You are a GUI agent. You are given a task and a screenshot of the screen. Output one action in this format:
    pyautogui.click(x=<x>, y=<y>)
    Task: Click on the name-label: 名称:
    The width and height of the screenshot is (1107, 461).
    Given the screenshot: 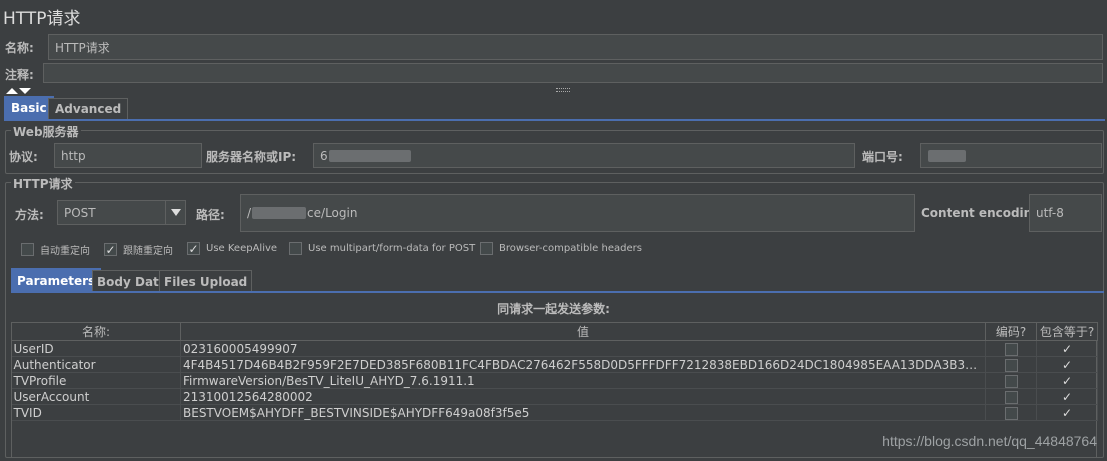 What is the action you would take?
    pyautogui.click(x=19, y=48)
    